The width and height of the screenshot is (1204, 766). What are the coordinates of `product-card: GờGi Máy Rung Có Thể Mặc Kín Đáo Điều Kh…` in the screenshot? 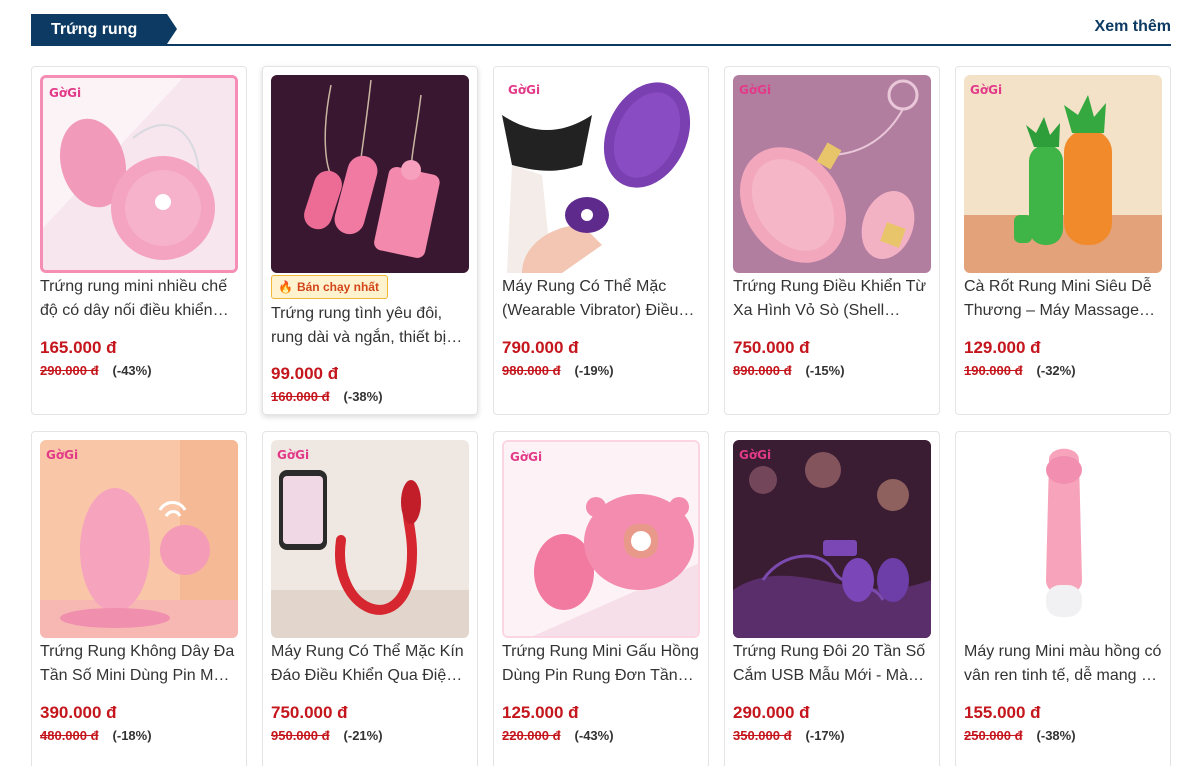 It's located at (370, 598).